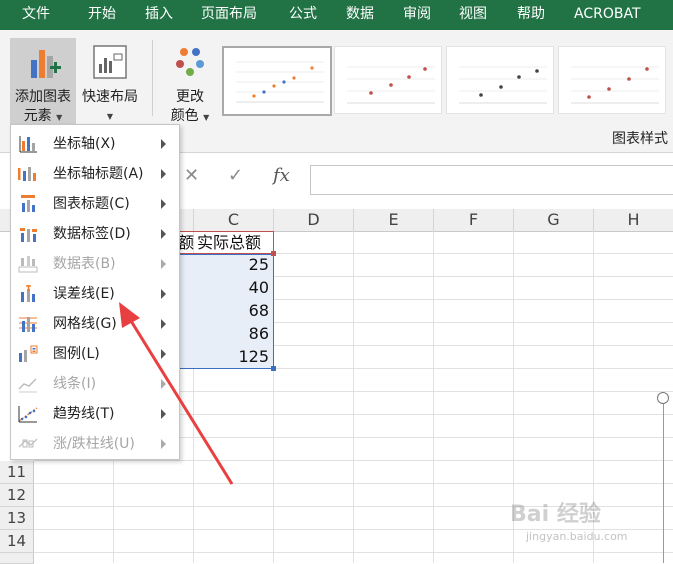 The image size is (673, 564). Describe the element at coordinates (176, 393) in the screenshot. I see `annotation-arrow-icon` at that location.